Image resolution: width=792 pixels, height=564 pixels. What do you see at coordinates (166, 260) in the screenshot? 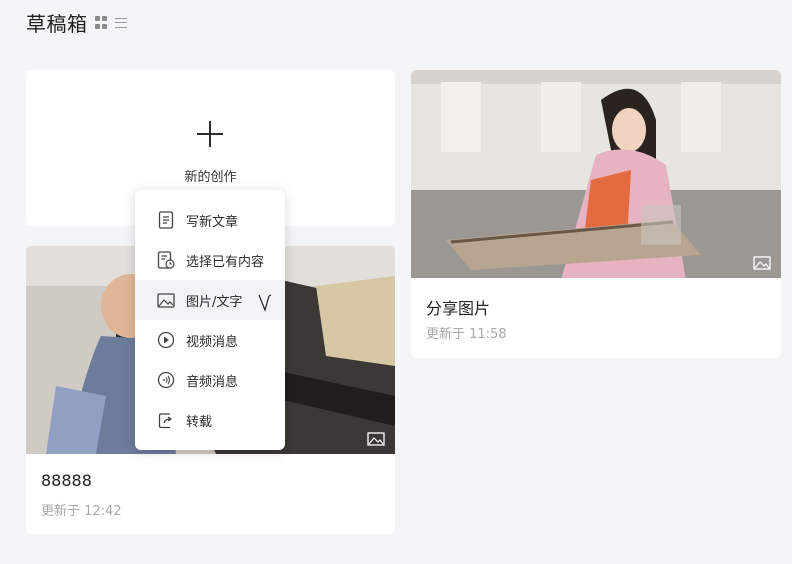
I see `document-clock-icon` at bounding box center [166, 260].